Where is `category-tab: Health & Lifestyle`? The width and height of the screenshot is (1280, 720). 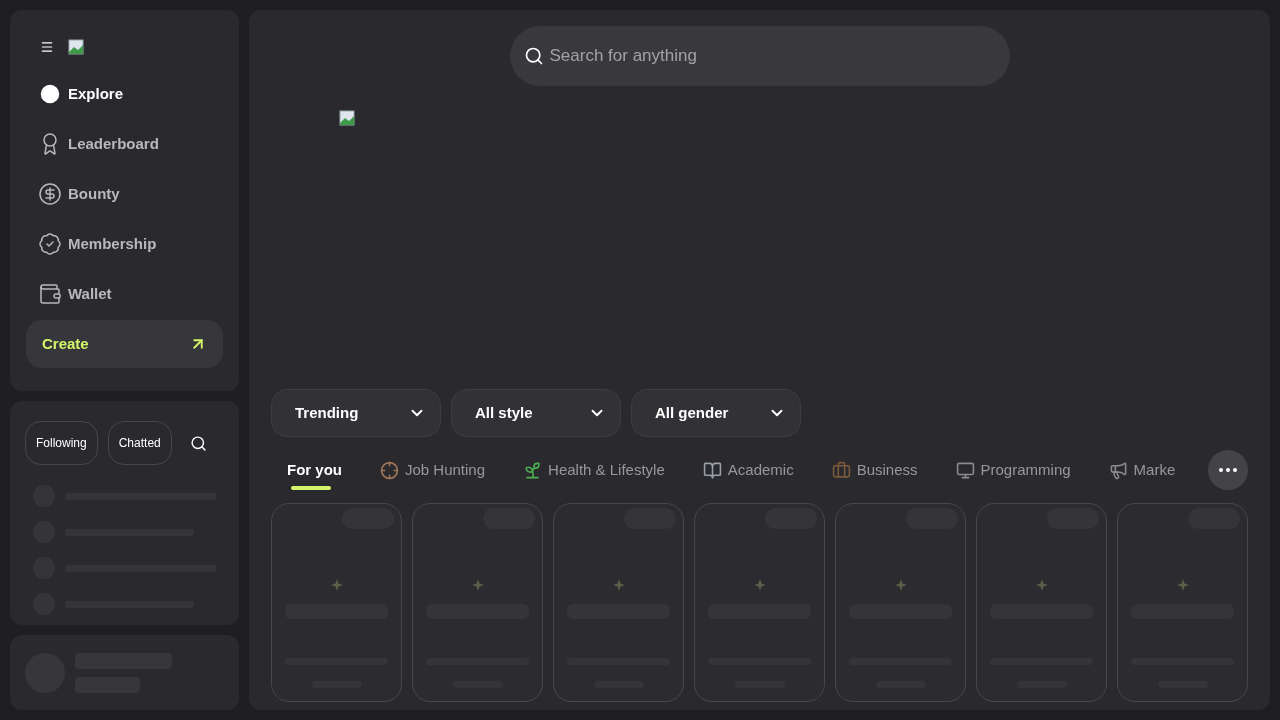
category-tab: Health & Lifestyle is located at coordinates (594, 470).